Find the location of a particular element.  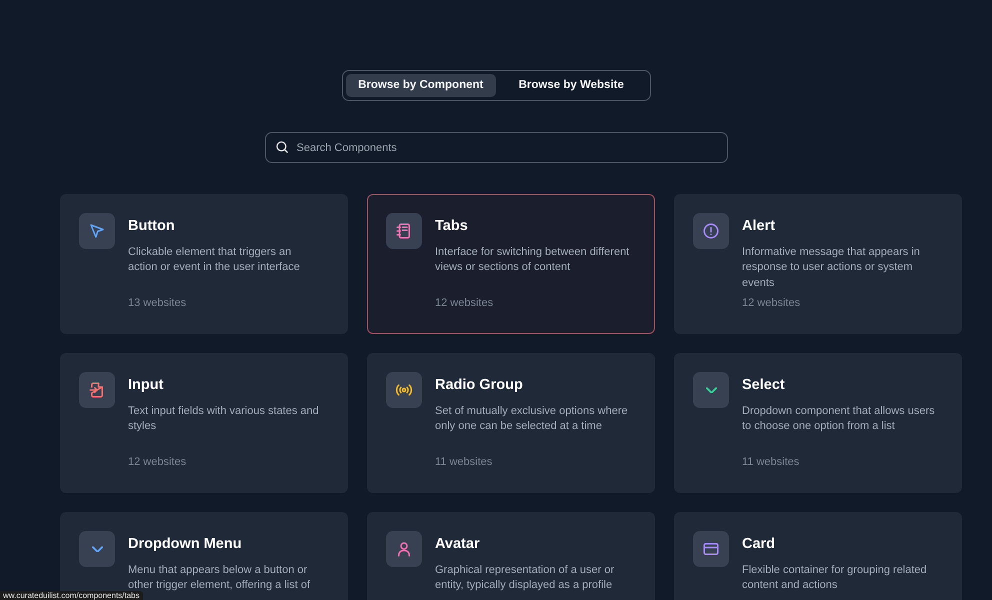

card-title: Button is located at coordinates (152, 226).